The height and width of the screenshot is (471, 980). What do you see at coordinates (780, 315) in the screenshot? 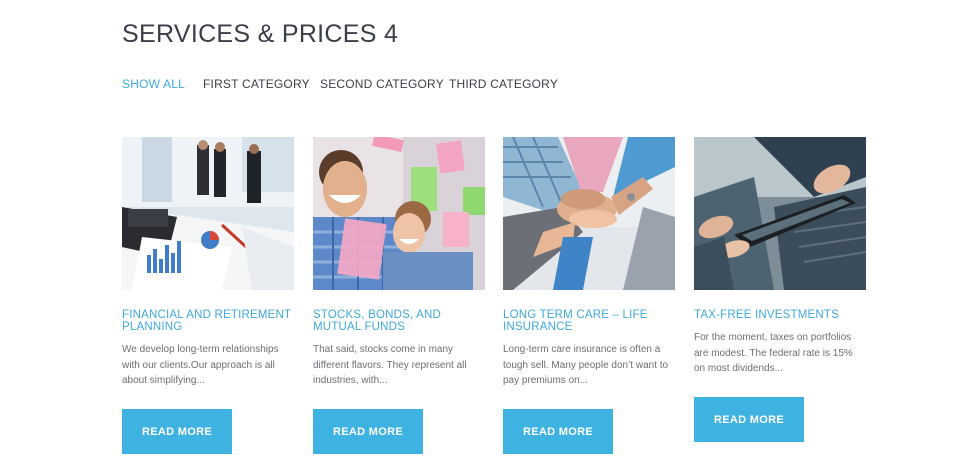
I see `card-title: TAX-FREE INVESTMENTS` at bounding box center [780, 315].